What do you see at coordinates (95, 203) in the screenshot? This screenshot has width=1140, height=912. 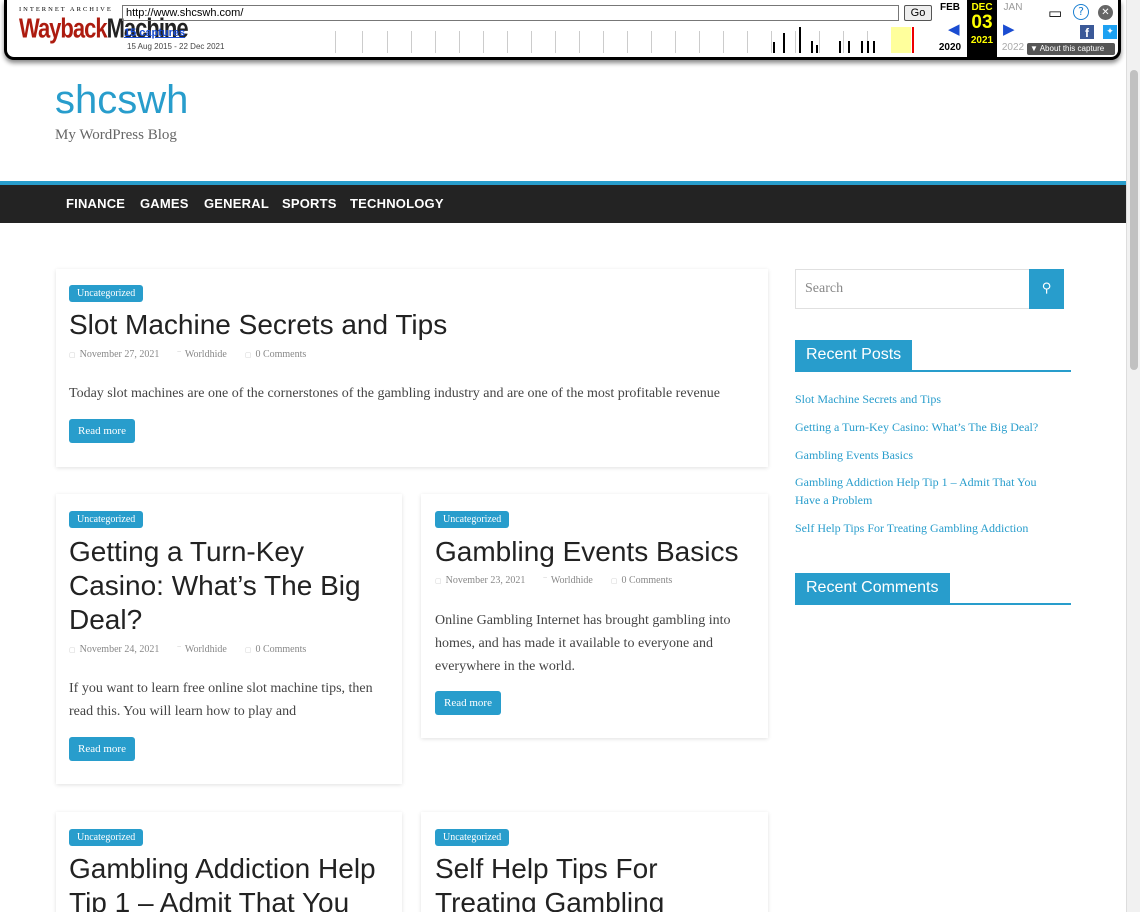 I see `nav-item-finance: FINANCE` at bounding box center [95, 203].